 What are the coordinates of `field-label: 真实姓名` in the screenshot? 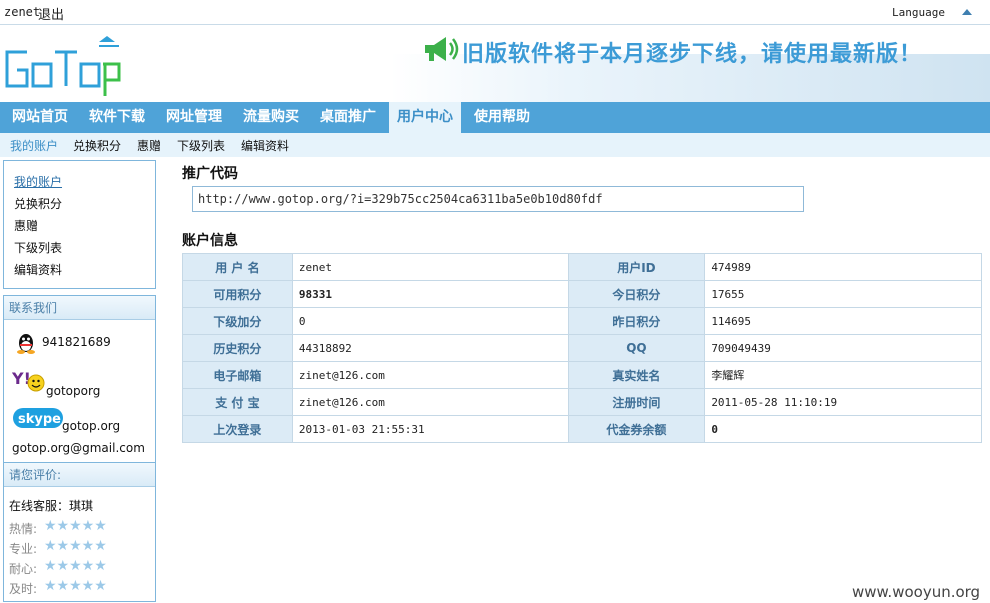 It's located at (636, 375).